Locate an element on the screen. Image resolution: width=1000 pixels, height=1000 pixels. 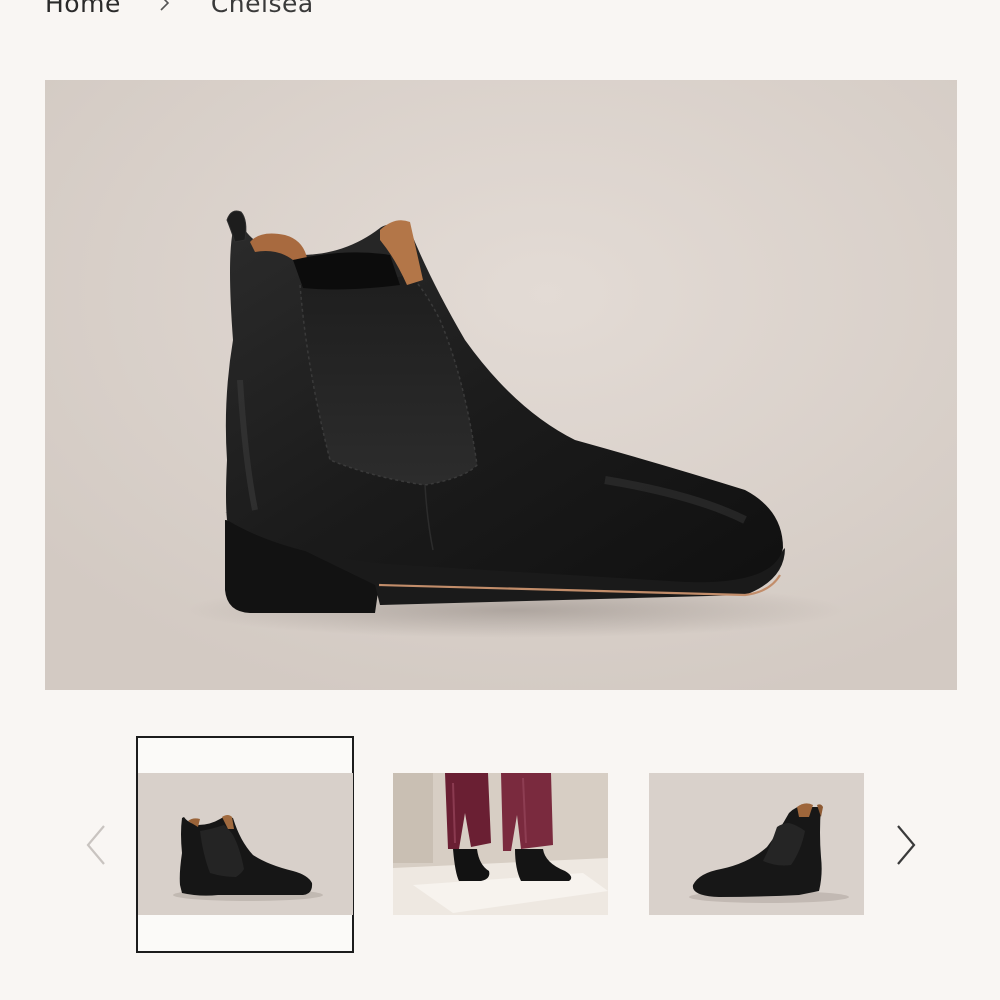
black-chelsea-boot-side-thumbnail is located at coordinates (245, 844).